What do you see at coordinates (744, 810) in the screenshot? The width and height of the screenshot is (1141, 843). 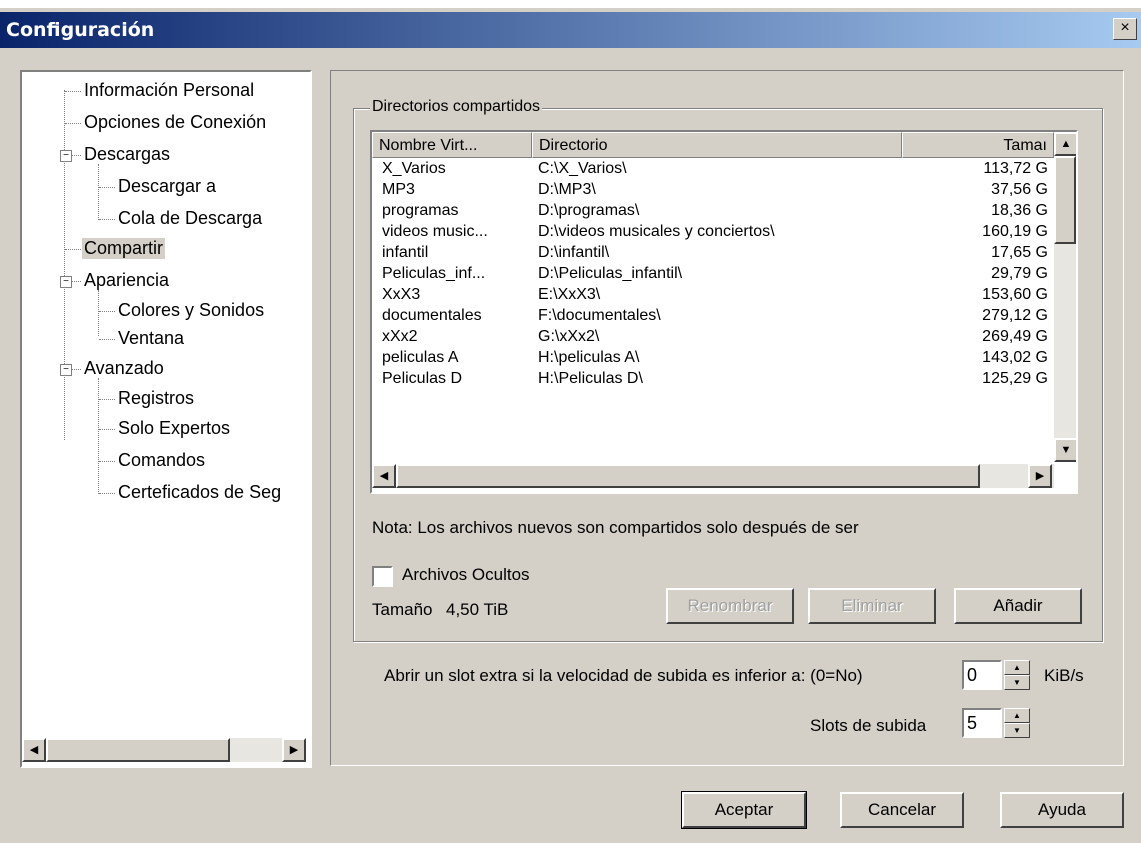 I see `ok-button: Aceptar` at bounding box center [744, 810].